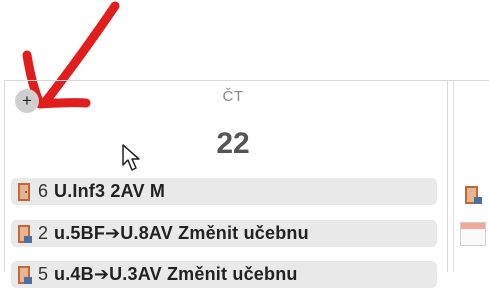 The image size is (489, 288). Describe the element at coordinates (43, 233) in the screenshot. I see `event-count: 2` at that location.